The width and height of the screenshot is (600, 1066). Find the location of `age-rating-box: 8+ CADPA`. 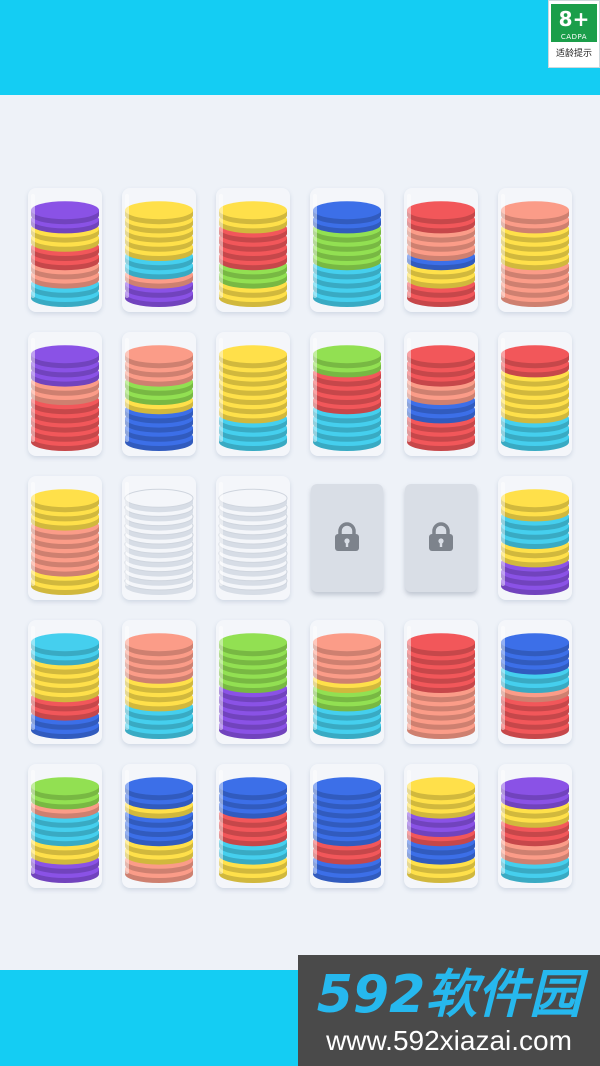

age-rating-box: 8+ CADPA is located at coordinates (574, 23).